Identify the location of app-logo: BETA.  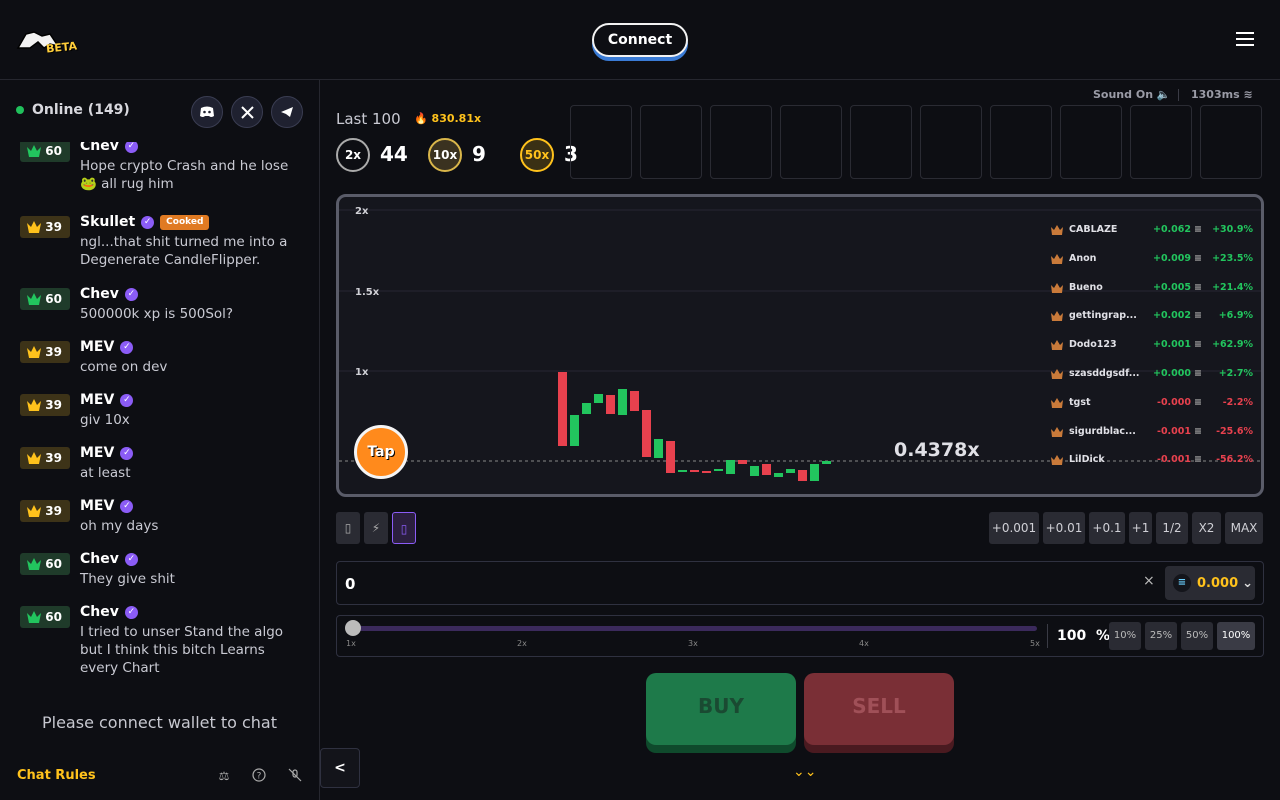
(49, 44).